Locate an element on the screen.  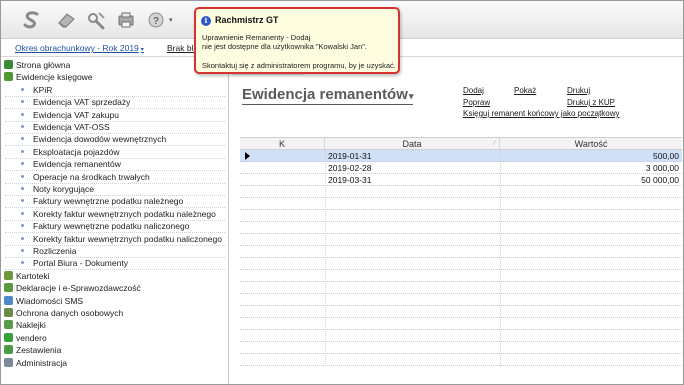
sidebar-item-ewidencja-dowodow-wewnetrznych: Ewidencja dowodów wewnętrznych is located at coordinates (93, 139).